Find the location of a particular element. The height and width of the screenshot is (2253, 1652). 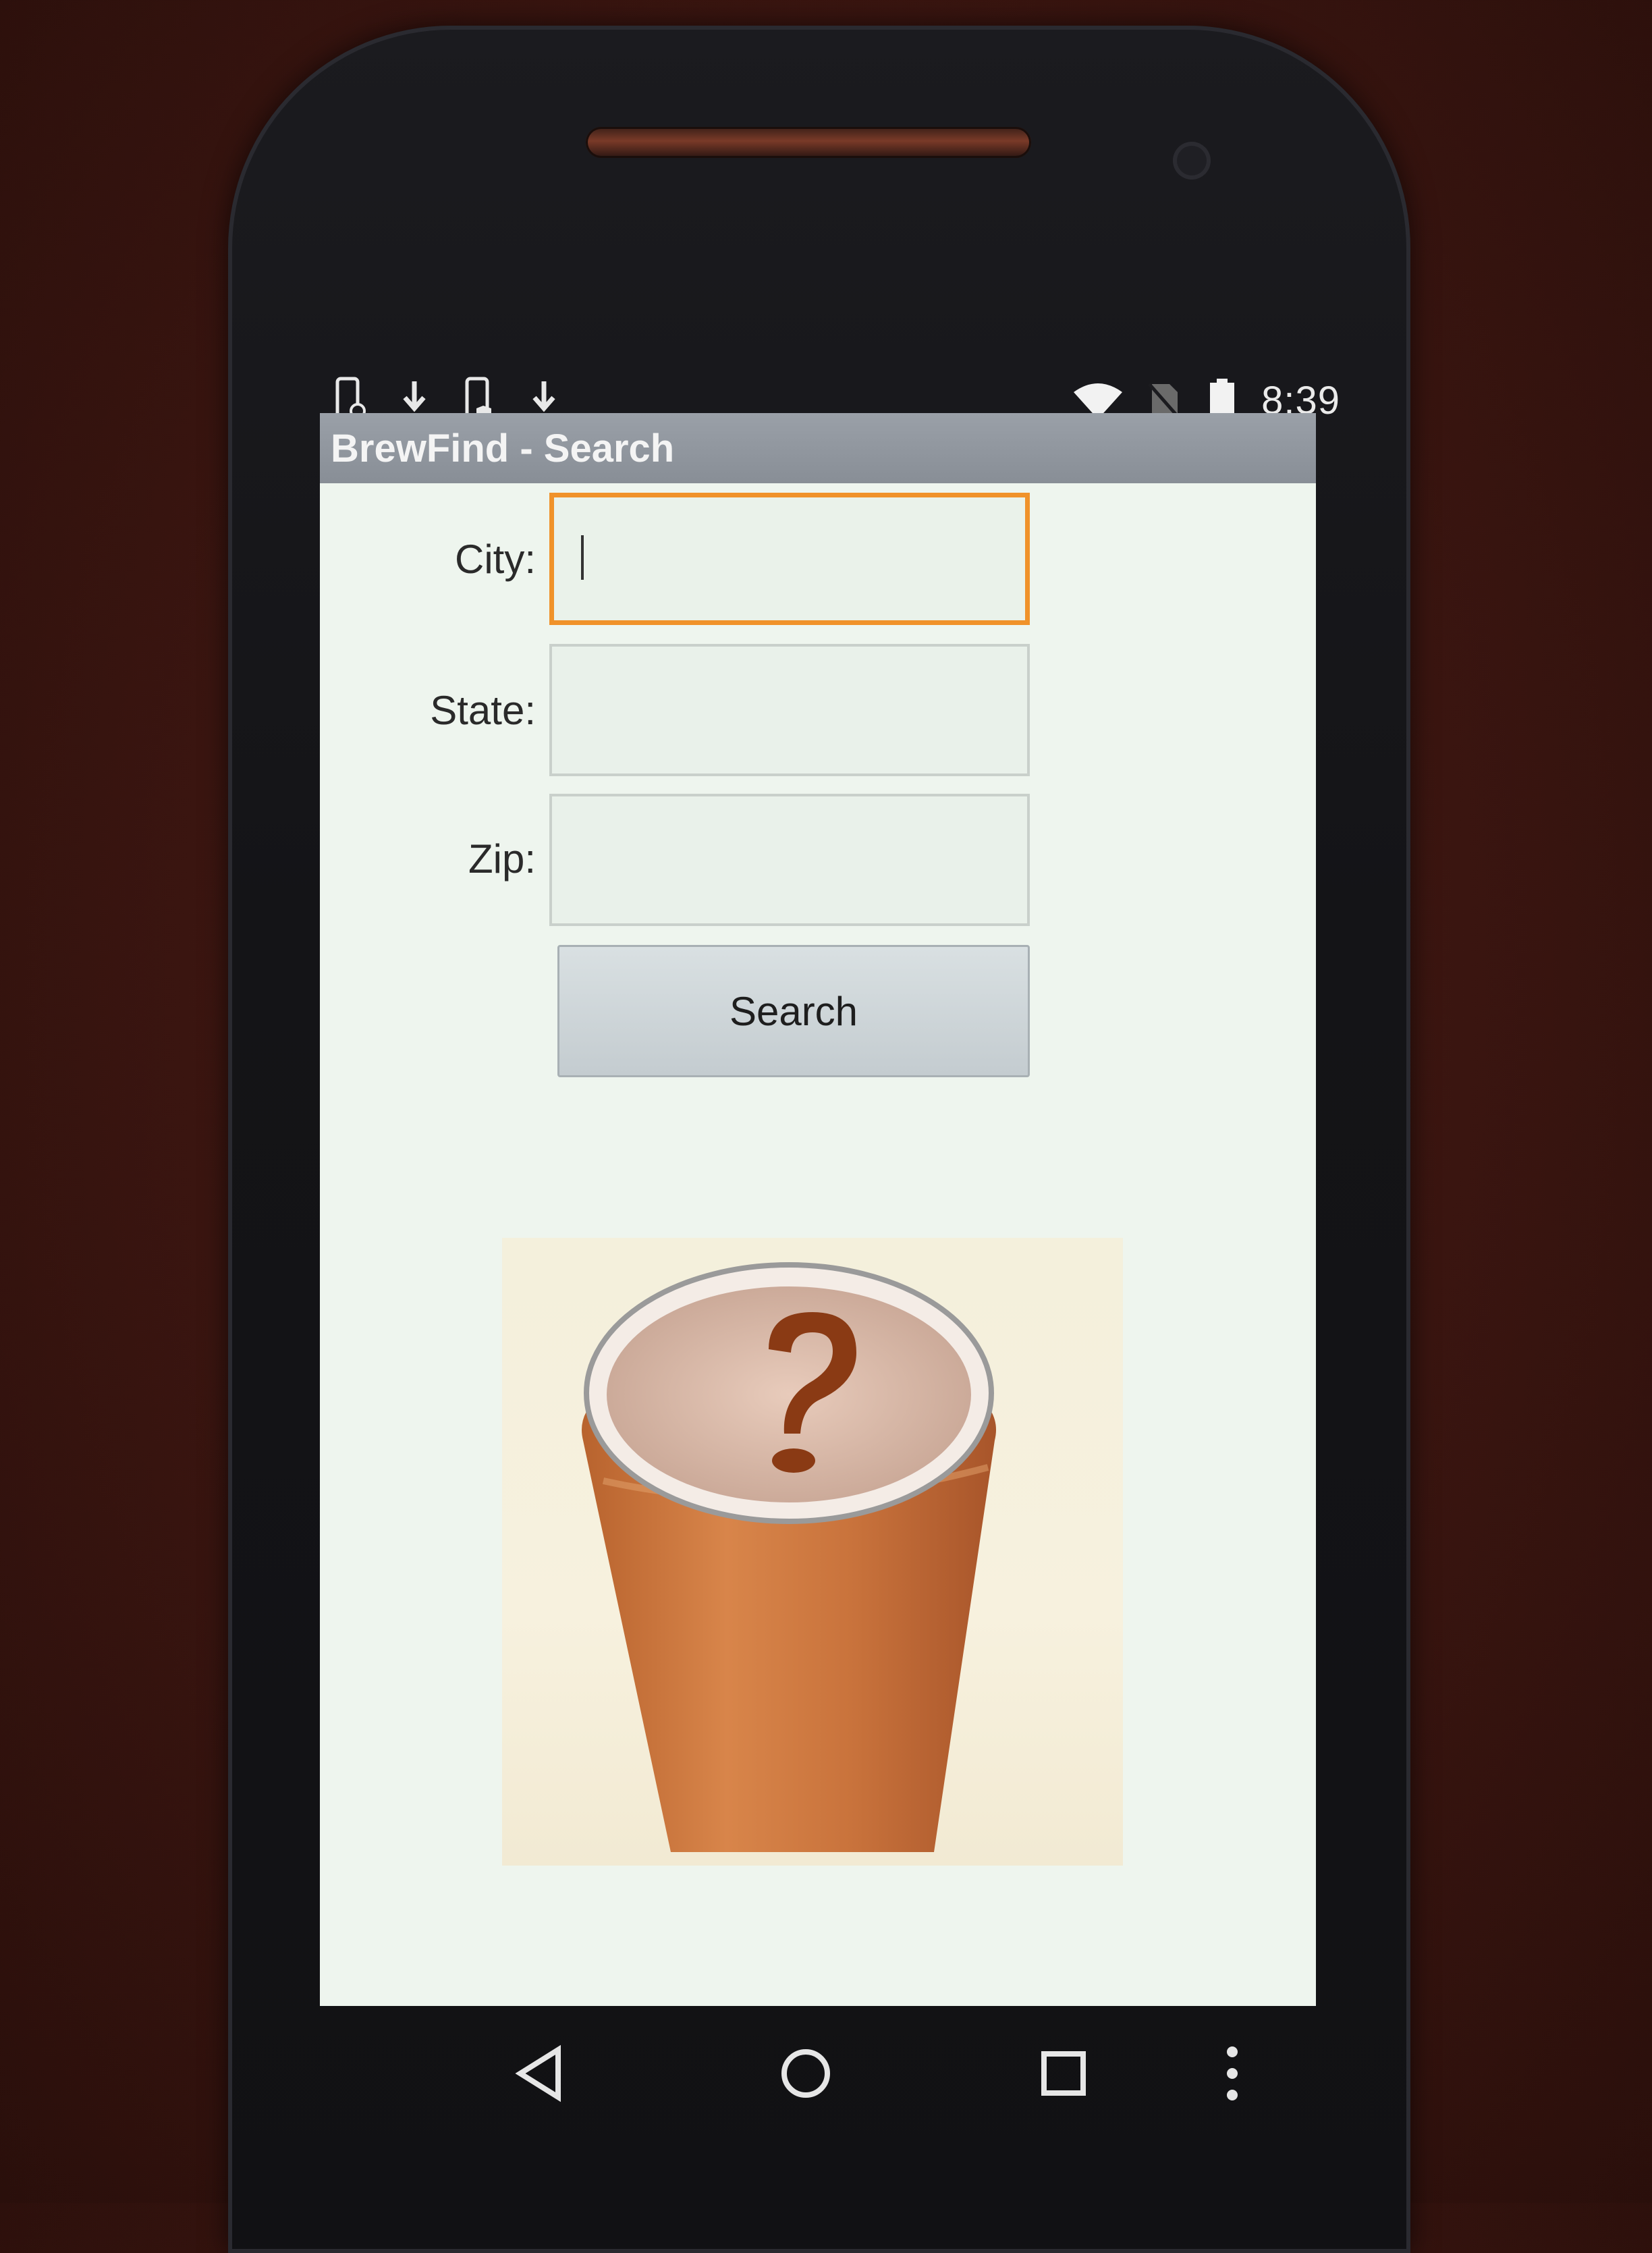

zip-input is located at coordinates (790, 859).